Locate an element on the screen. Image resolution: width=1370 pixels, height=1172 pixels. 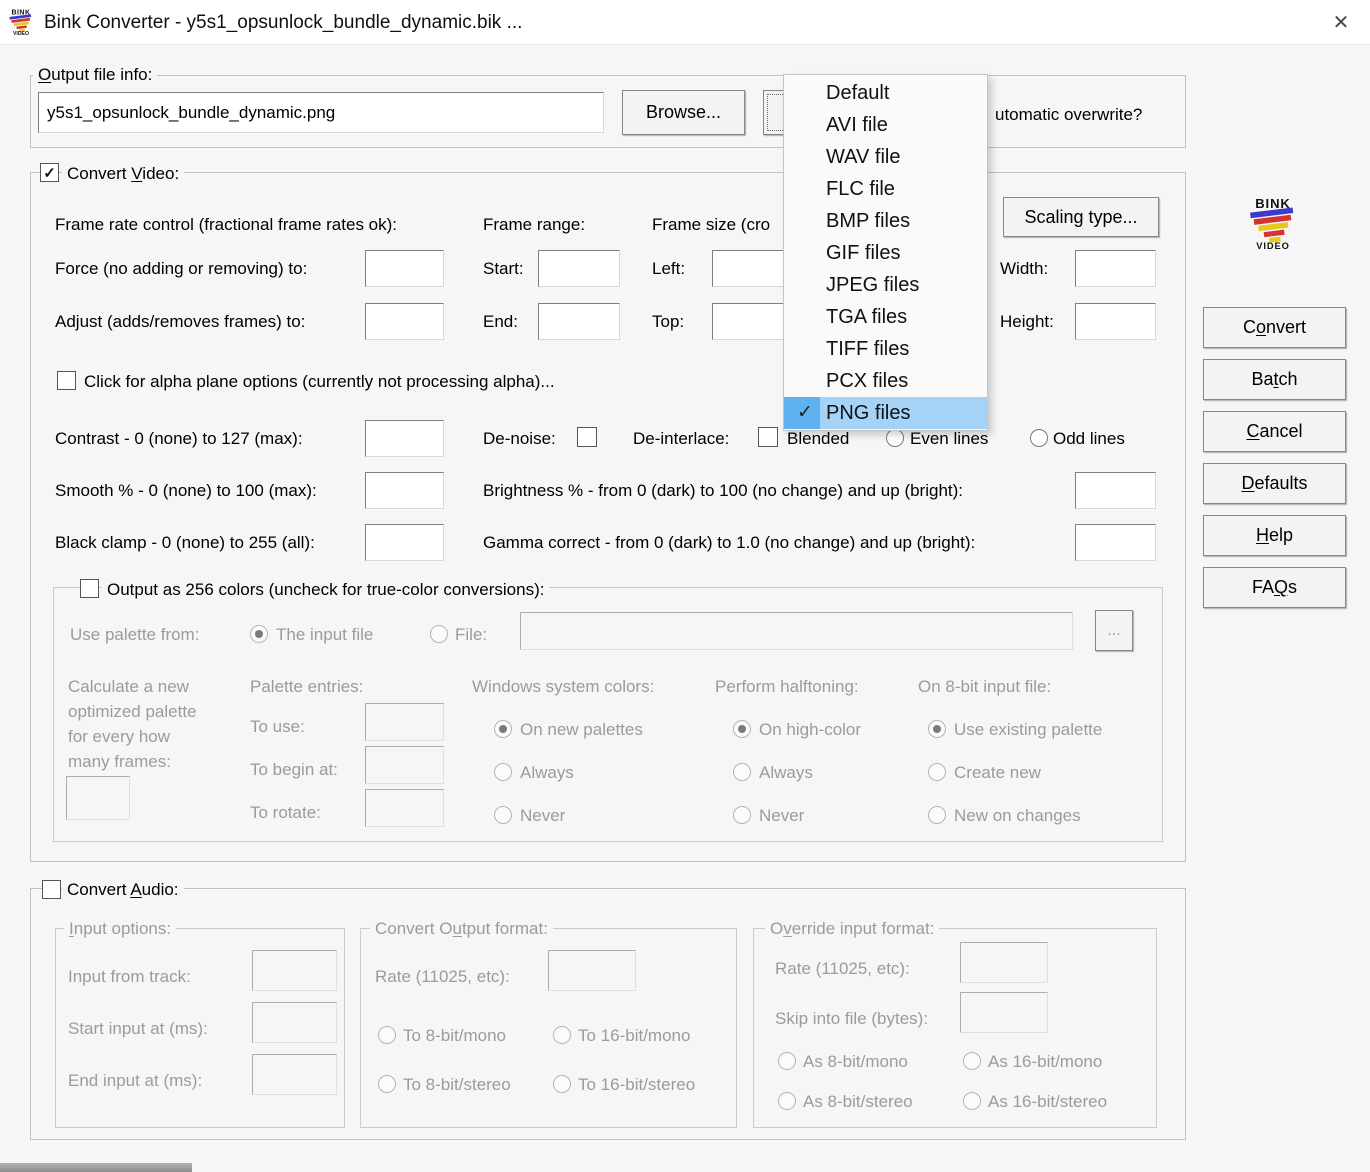
calc-palette-line4: many frames: is located at coordinates (119, 761).